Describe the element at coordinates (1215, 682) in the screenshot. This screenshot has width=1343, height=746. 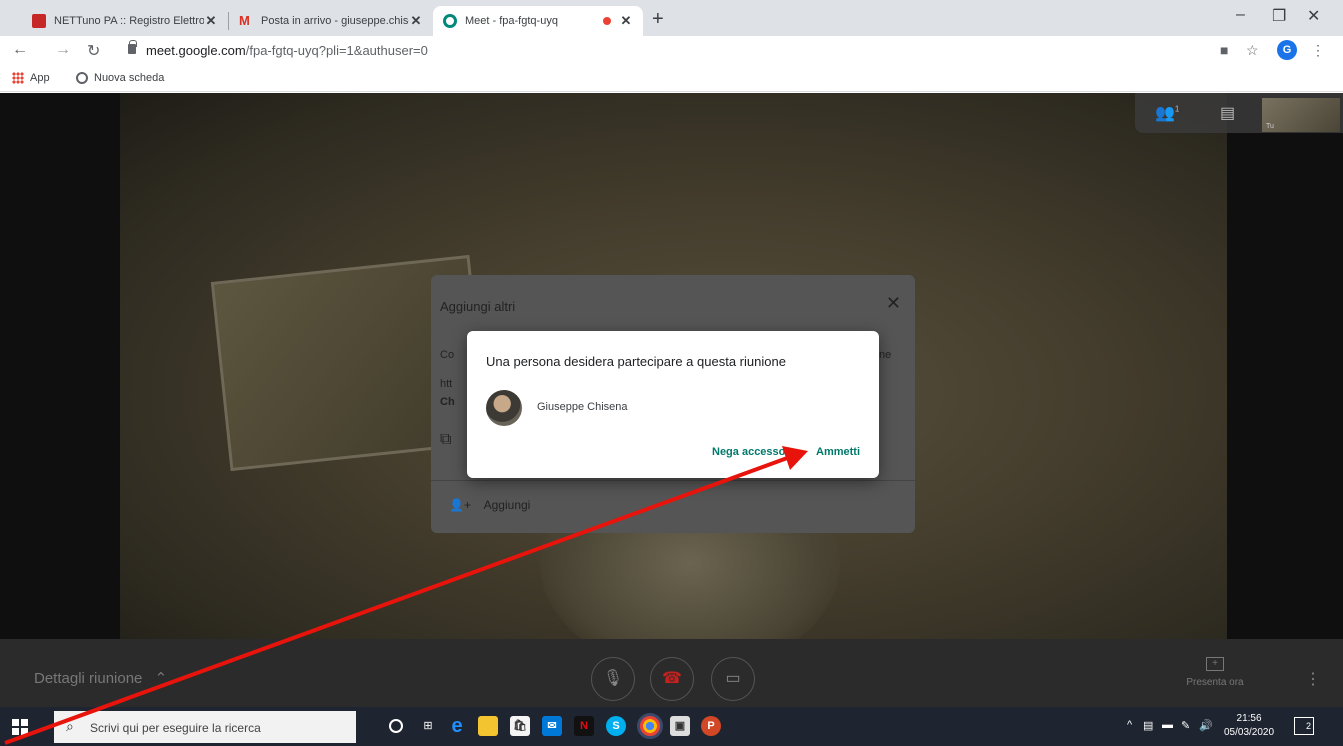
I see `present-label: Presenta ora` at that location.